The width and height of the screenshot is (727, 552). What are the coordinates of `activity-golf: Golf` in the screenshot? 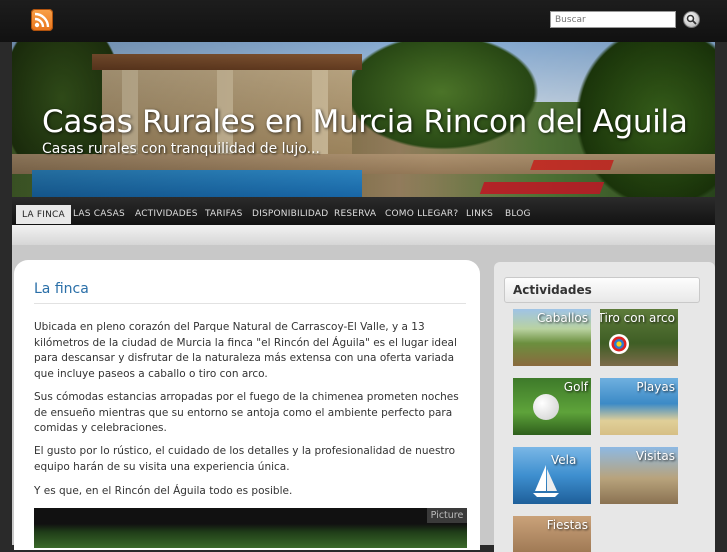 It's located at (552, 406).